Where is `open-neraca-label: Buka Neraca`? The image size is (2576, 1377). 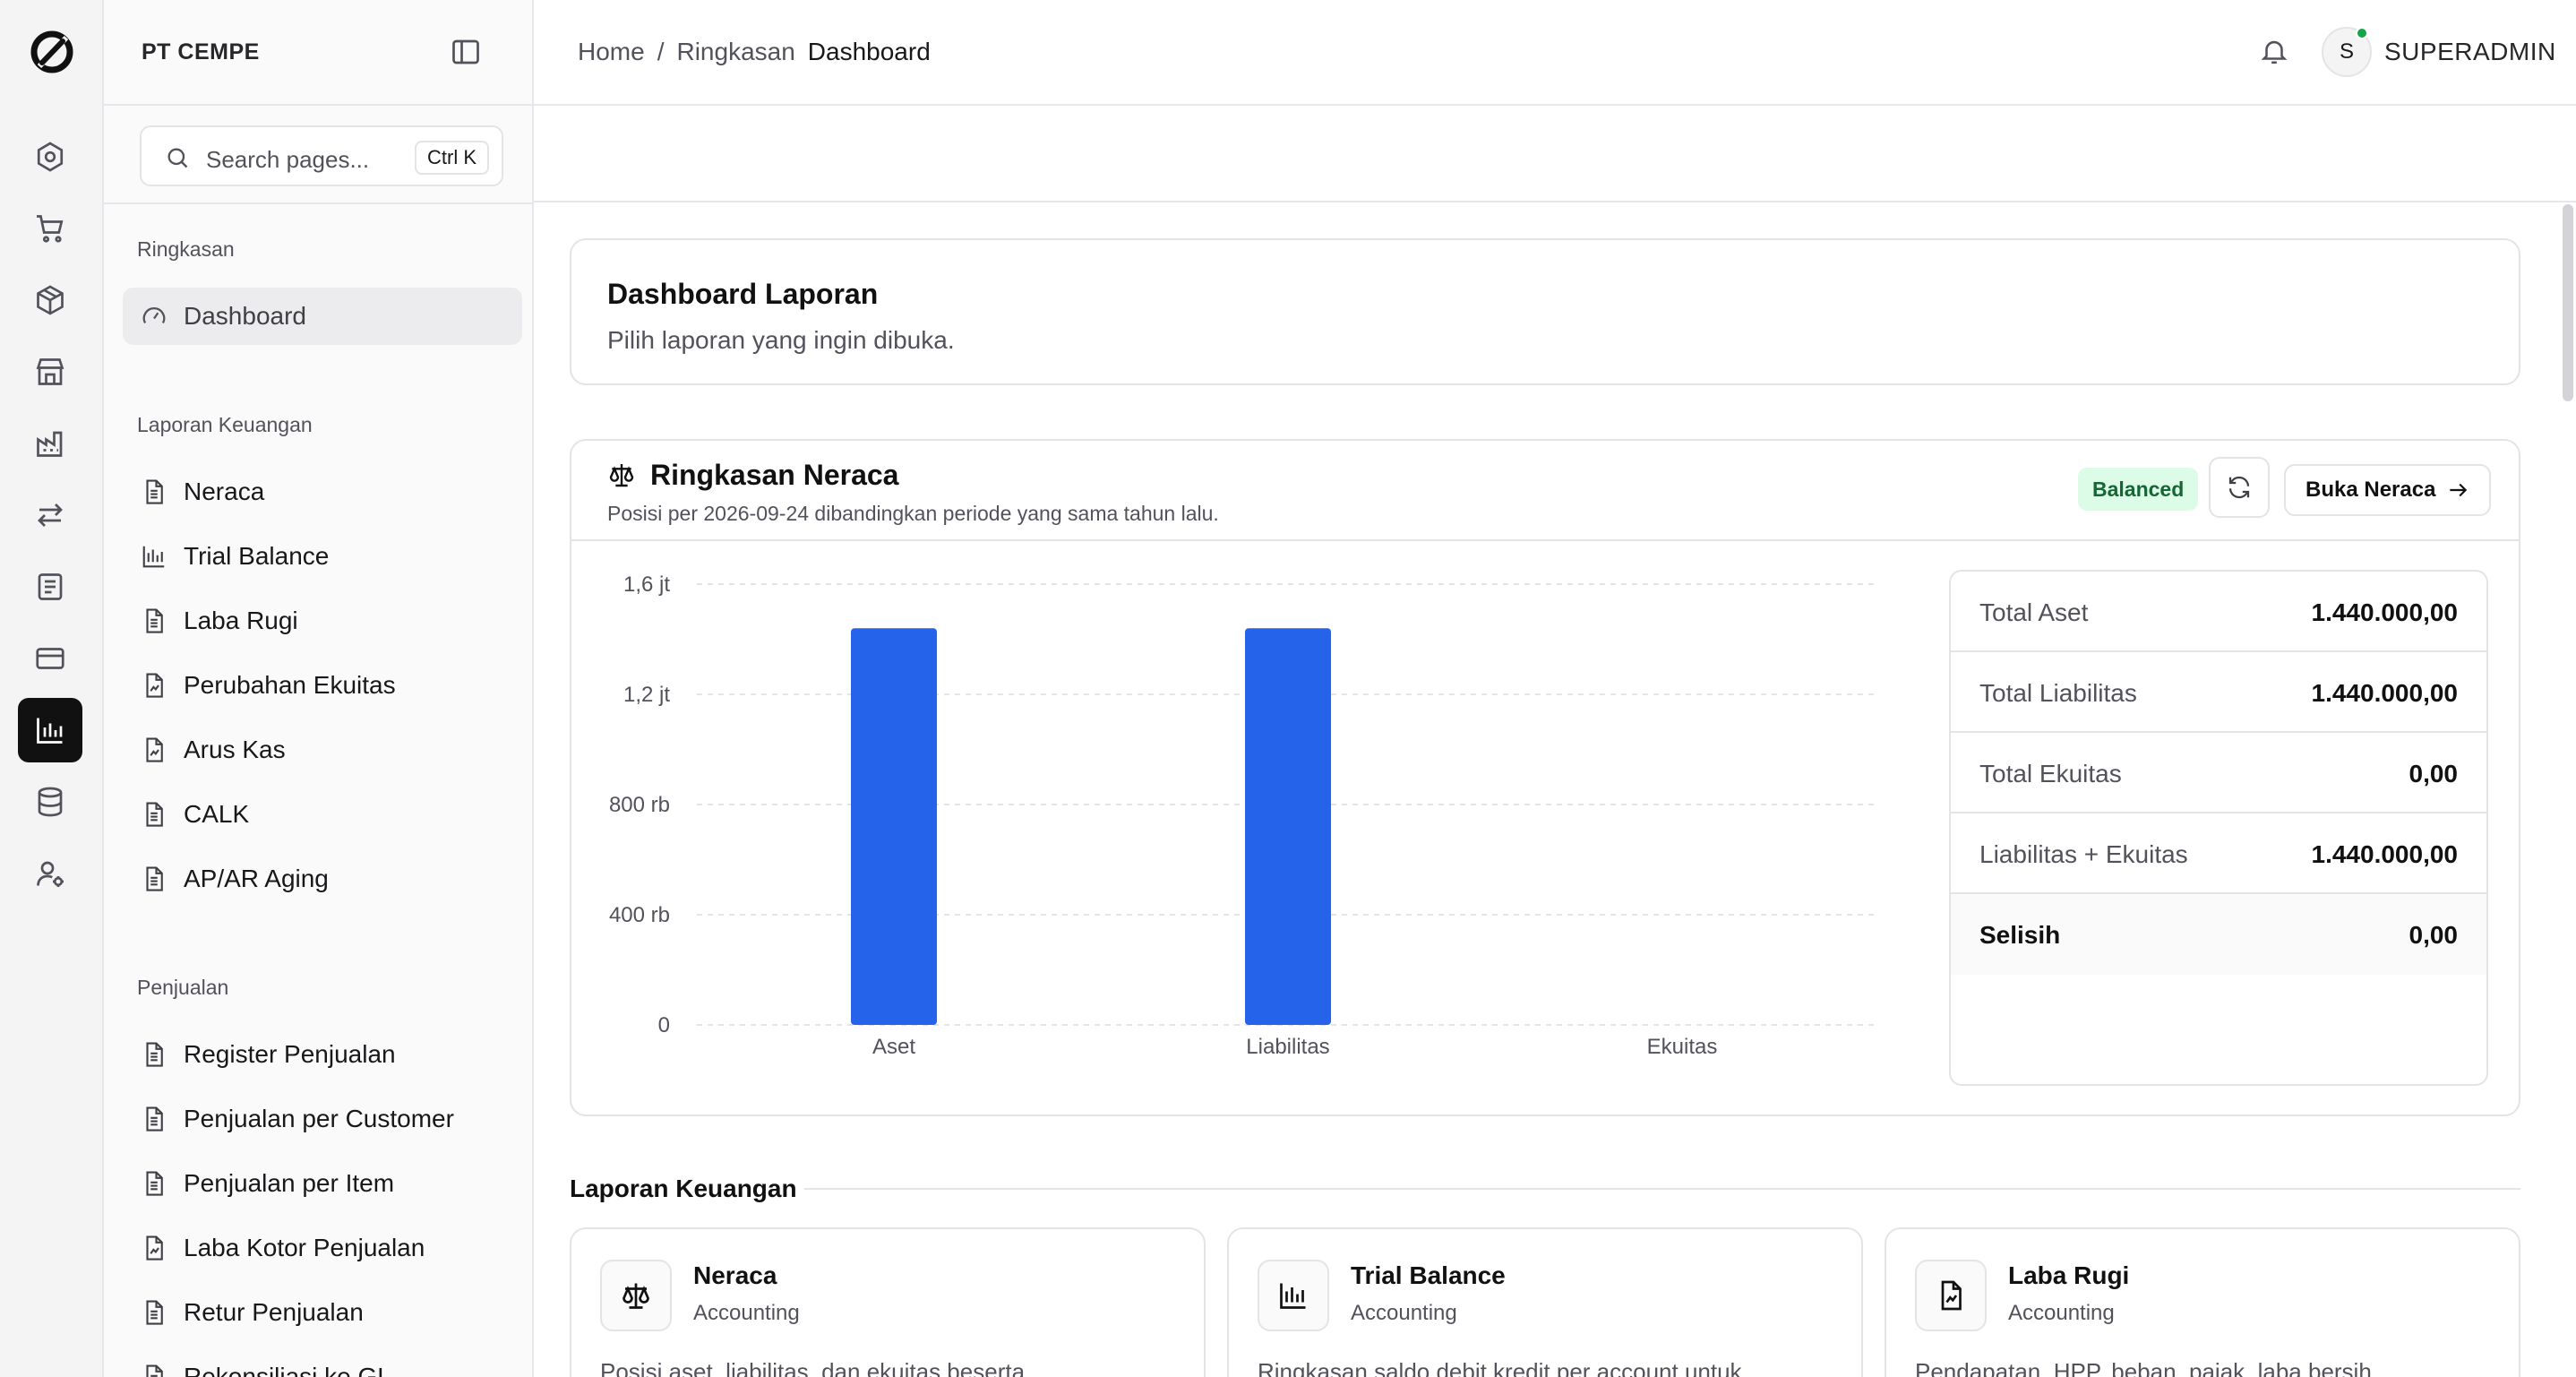
open-neraca-label: Buka Neraca is located at coordinates (2371, 490).